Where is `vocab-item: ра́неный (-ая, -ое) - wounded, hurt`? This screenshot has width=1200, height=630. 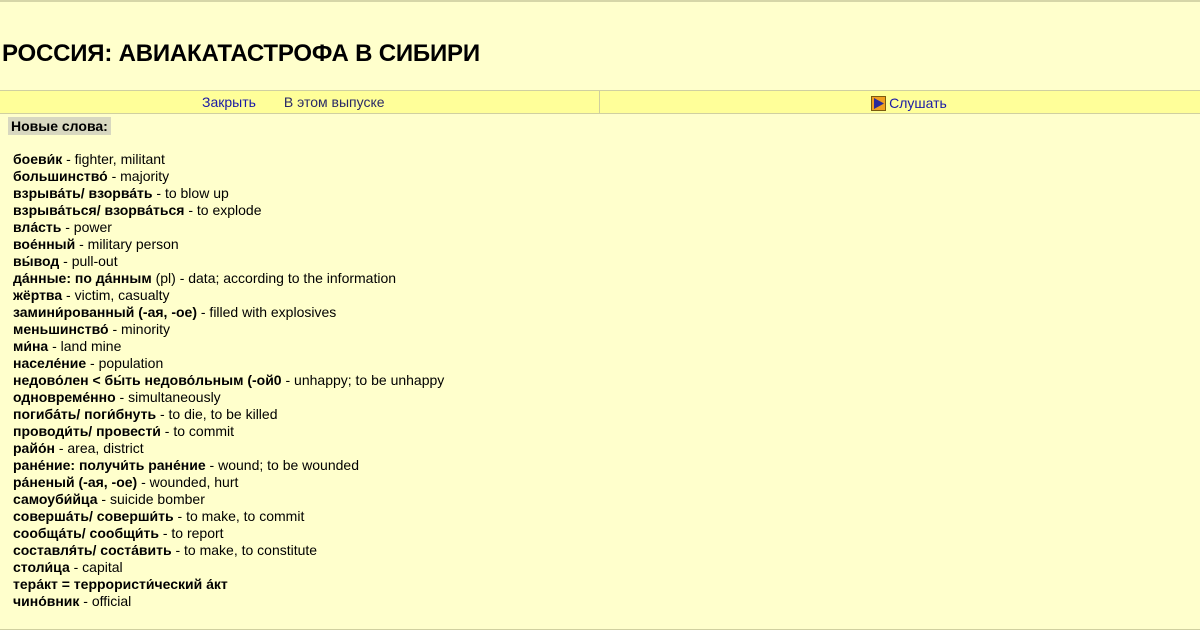
vocab-item: ра́неный (-ая, -ое) - wounded, hurt is located at coordinates (606, 482).